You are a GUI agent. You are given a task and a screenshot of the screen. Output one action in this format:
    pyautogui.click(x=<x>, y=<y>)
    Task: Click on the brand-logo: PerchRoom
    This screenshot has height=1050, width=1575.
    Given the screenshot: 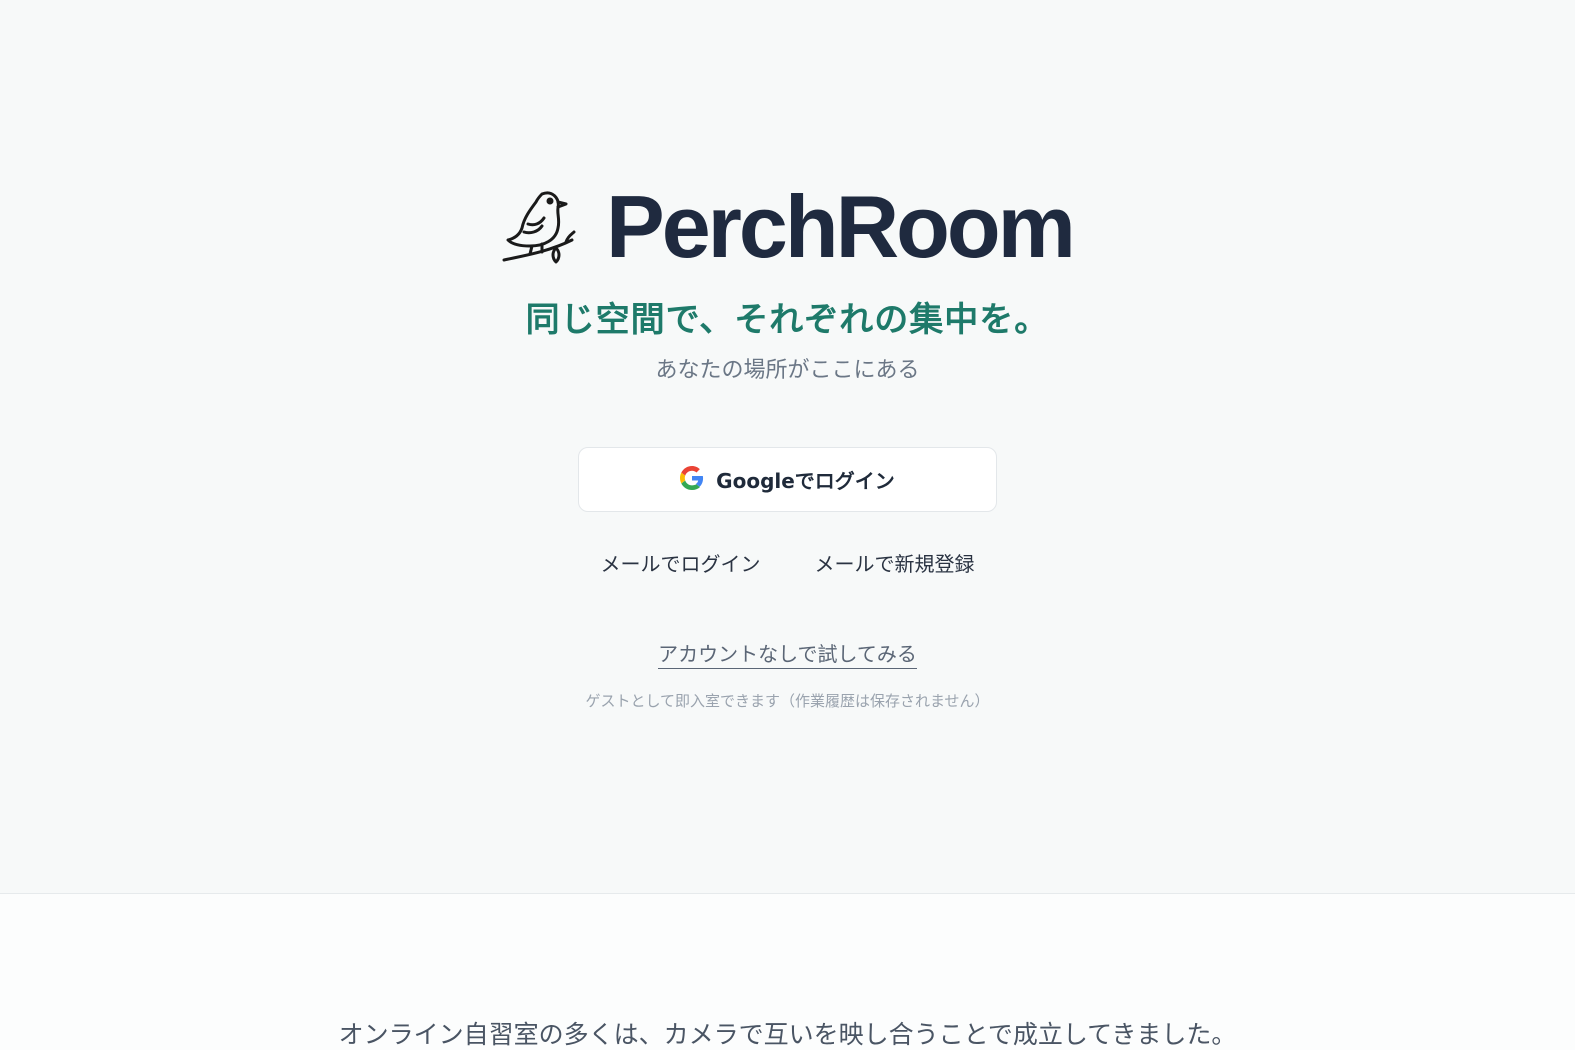 What is the action you would take?
    pyautogui.click(x=787, y=227)
    